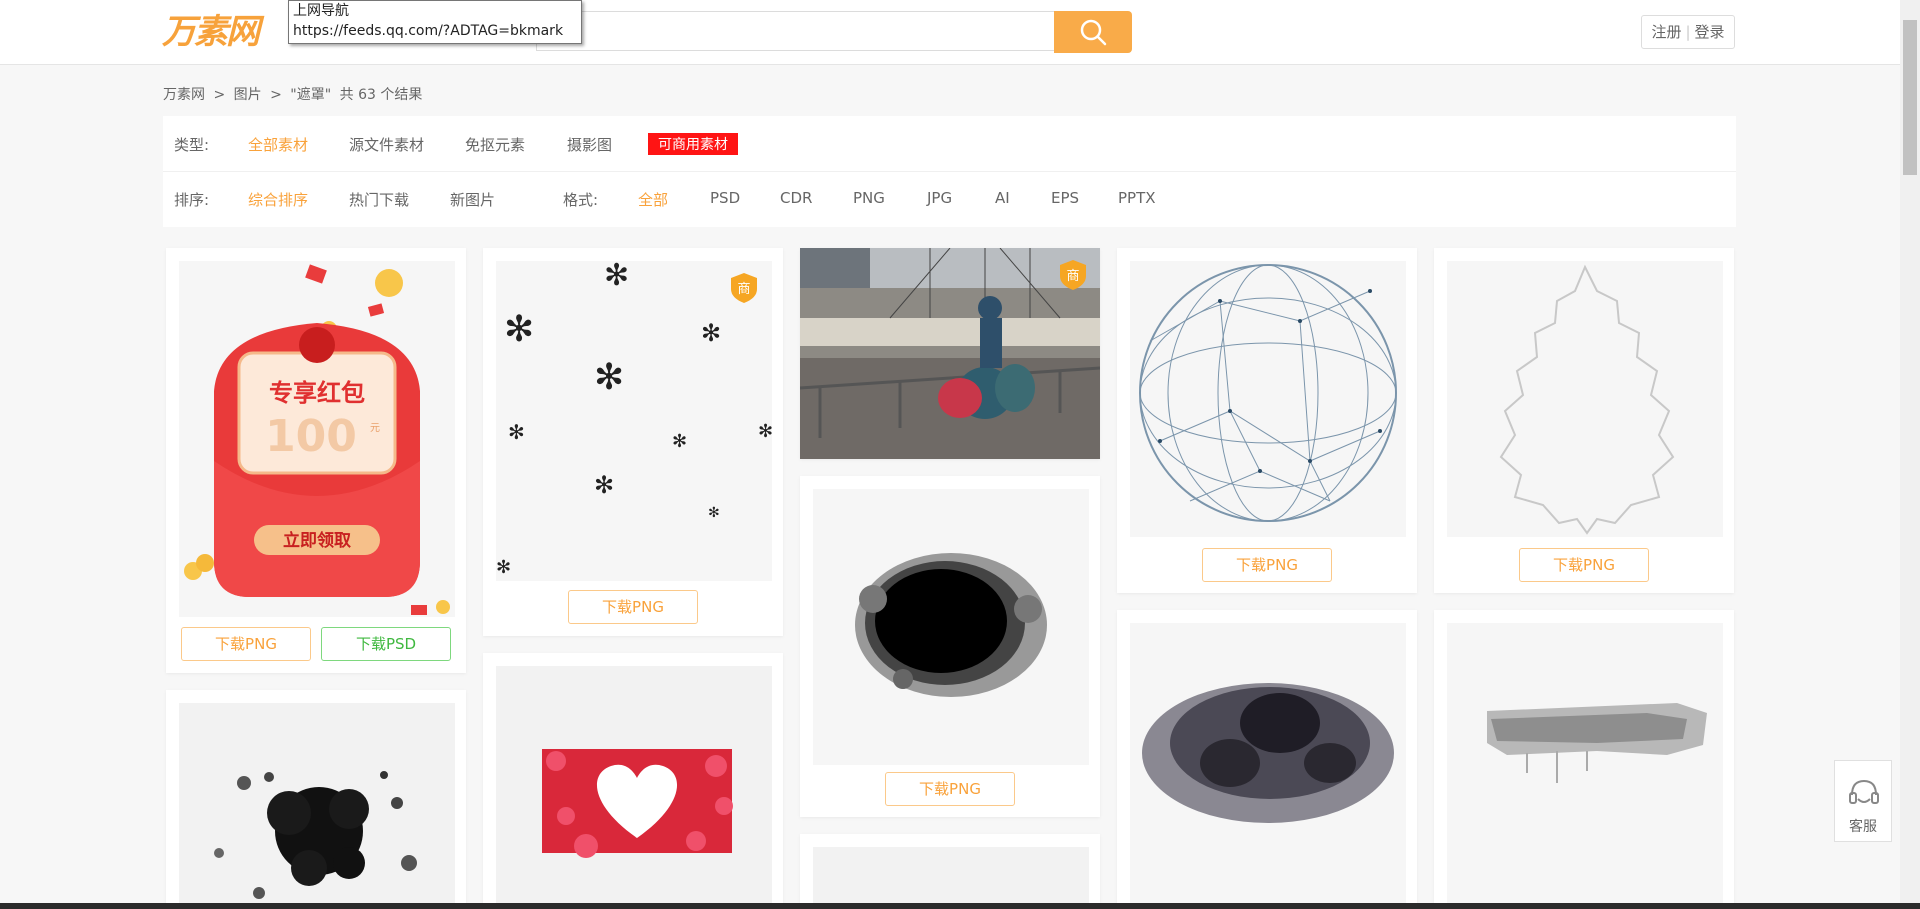 This screenshot has width=1920, height=909. I want to click on type-label: 类型:, so click(192, 145).